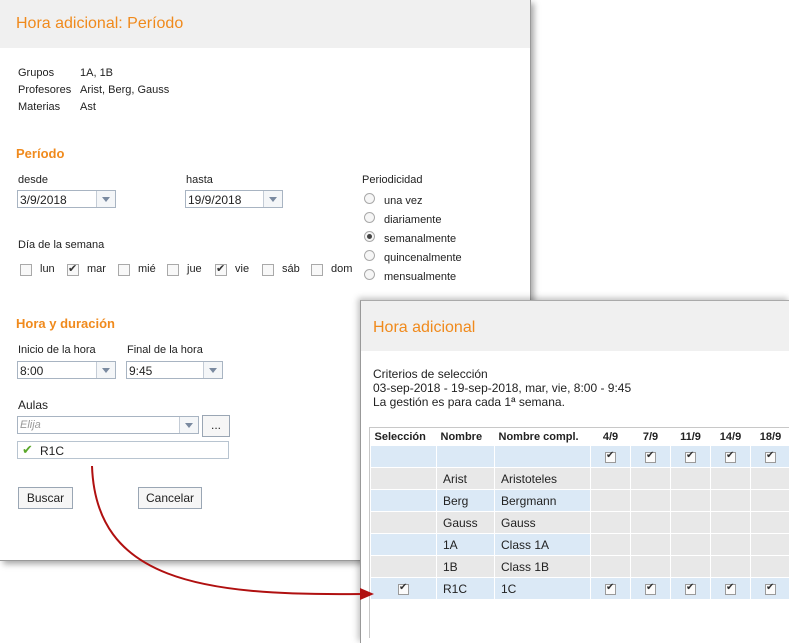 The image size is (789, 643). I want to click on arrowhead-icon, so click(367, 594).